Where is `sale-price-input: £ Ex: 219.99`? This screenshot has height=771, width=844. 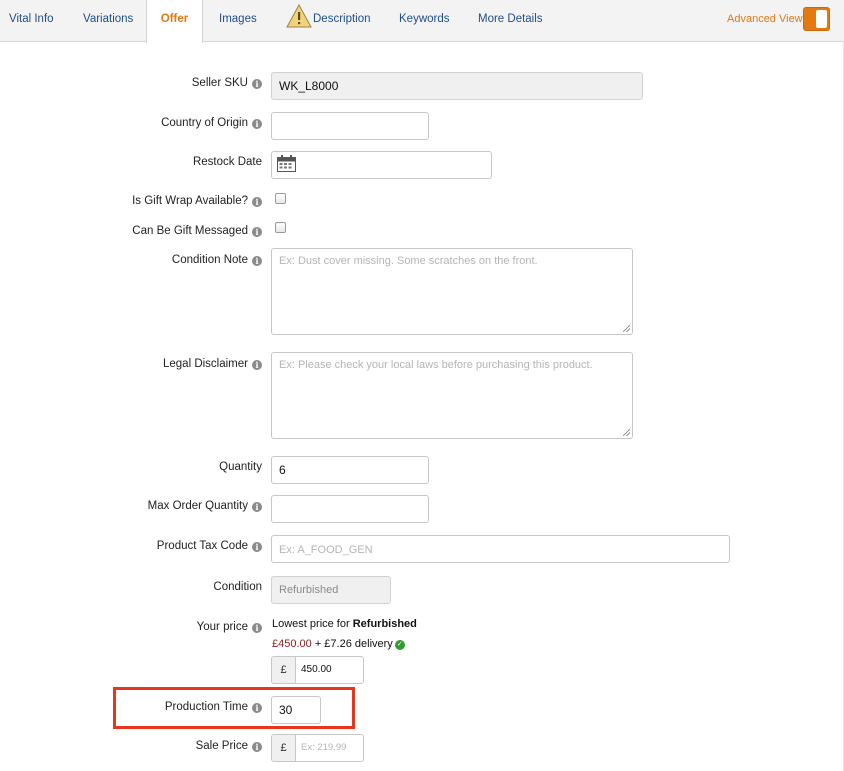 sale-price-input: £ Ex: 219.99 is located at coordinates (317, 748).